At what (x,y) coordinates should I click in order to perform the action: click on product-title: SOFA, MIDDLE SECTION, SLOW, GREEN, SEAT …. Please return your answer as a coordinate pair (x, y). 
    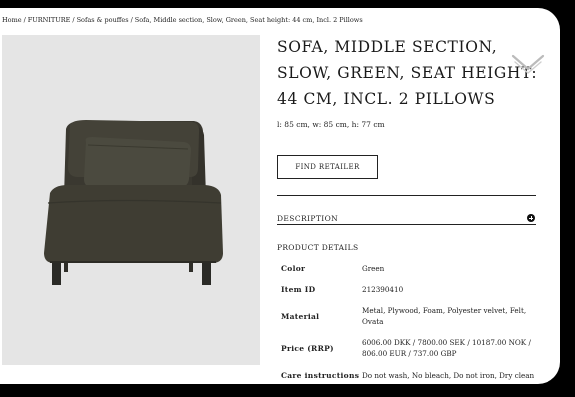
    Looking at the image, I should click on (407, 73).